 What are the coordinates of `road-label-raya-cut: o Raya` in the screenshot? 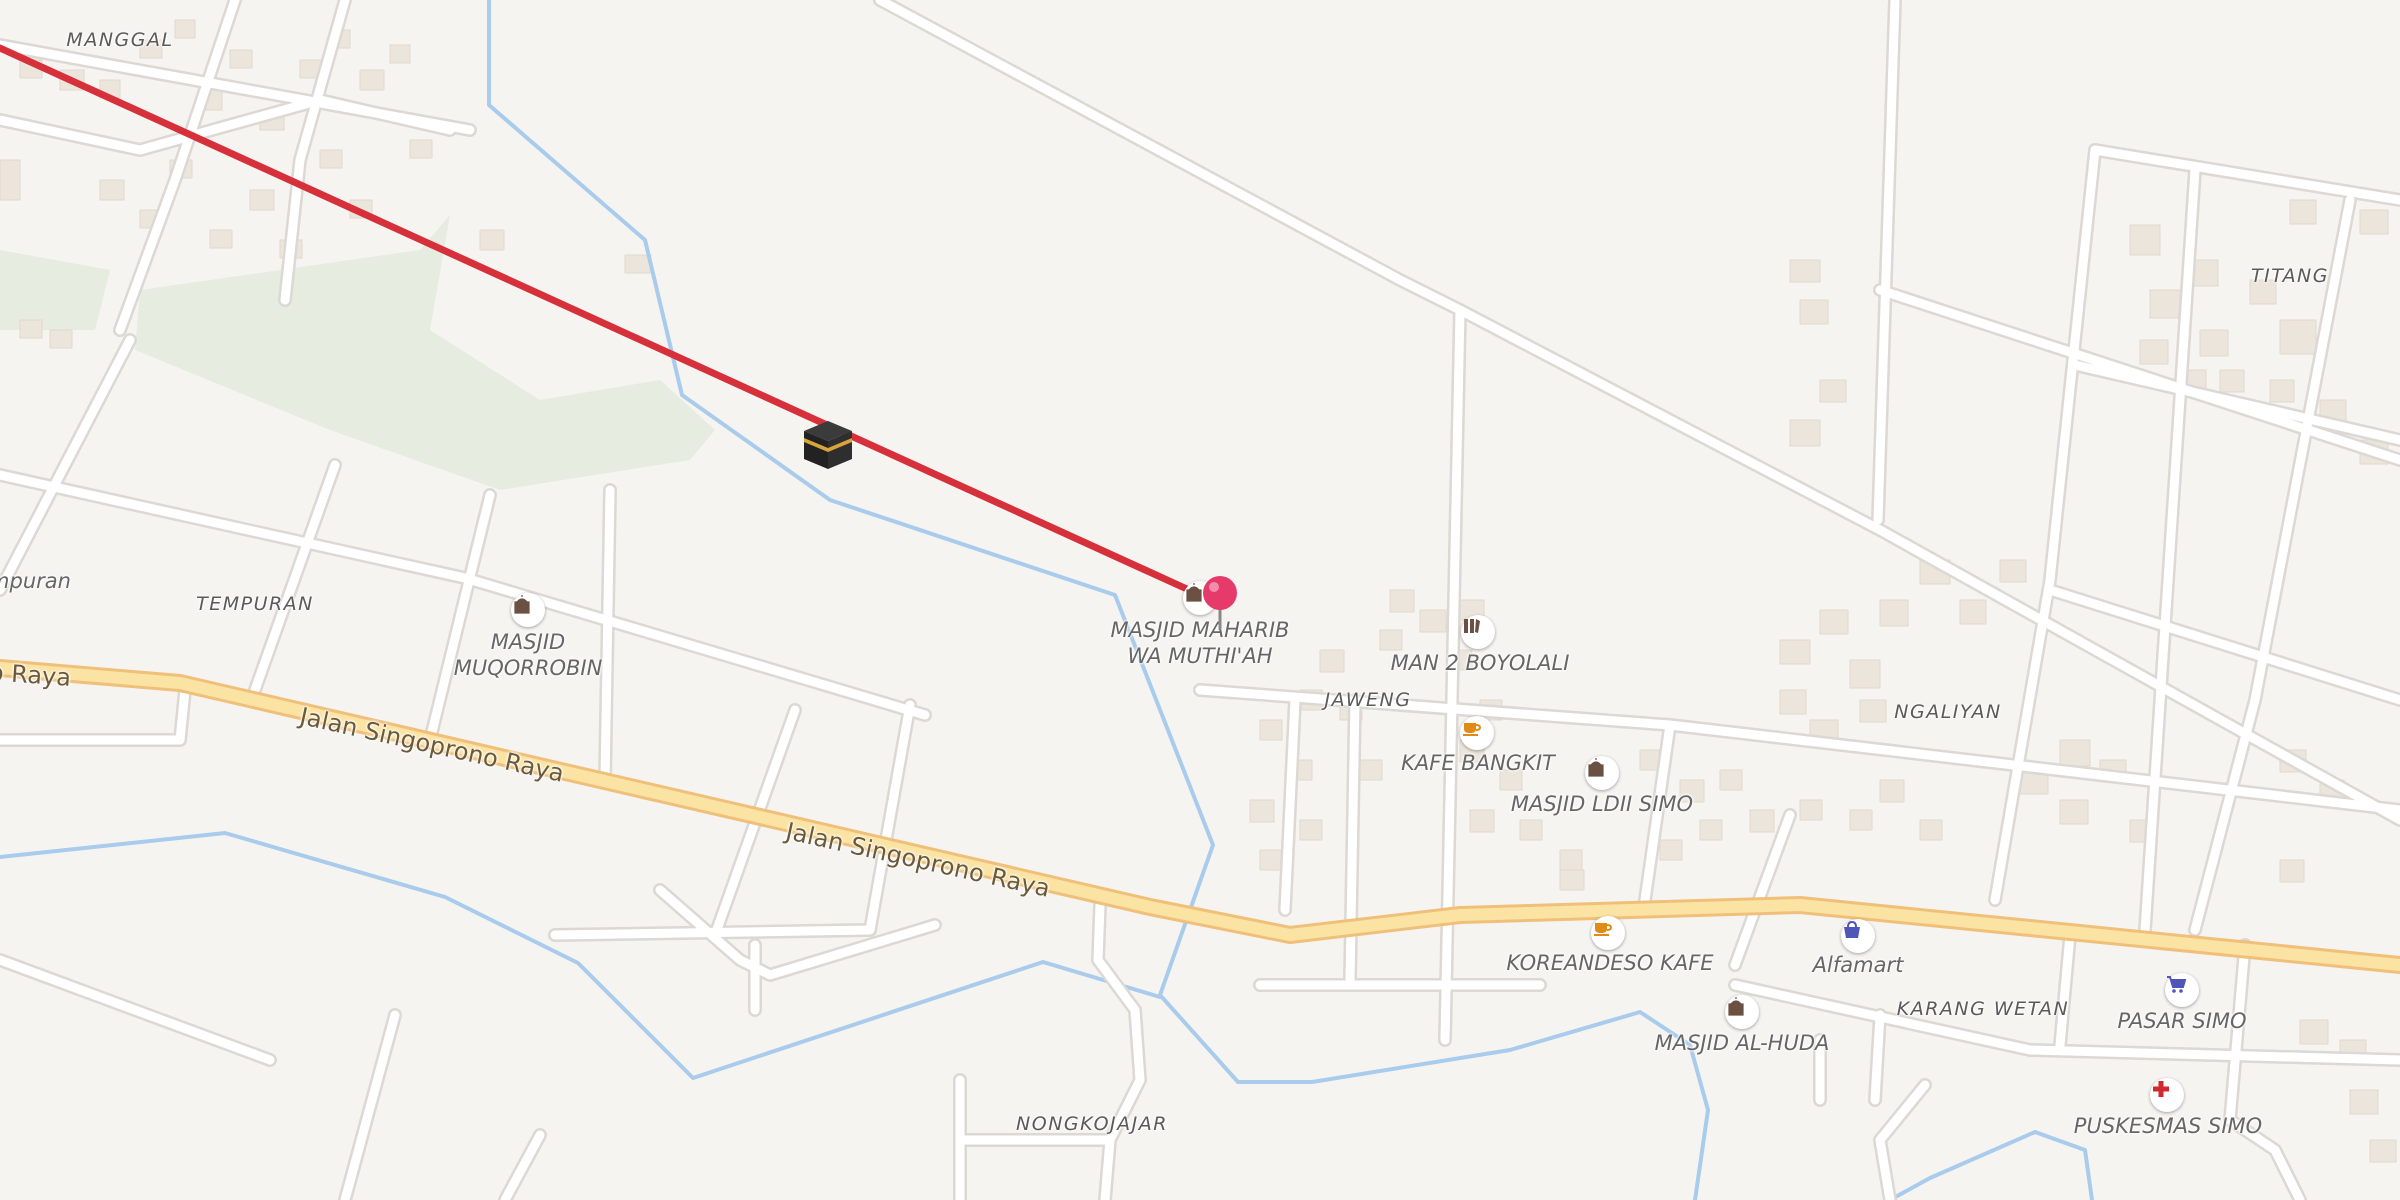 It's located at (36, 675).